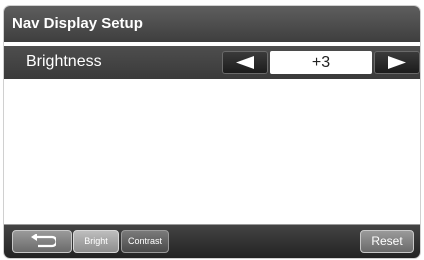  I want to click on back-button, so click(42, 241).